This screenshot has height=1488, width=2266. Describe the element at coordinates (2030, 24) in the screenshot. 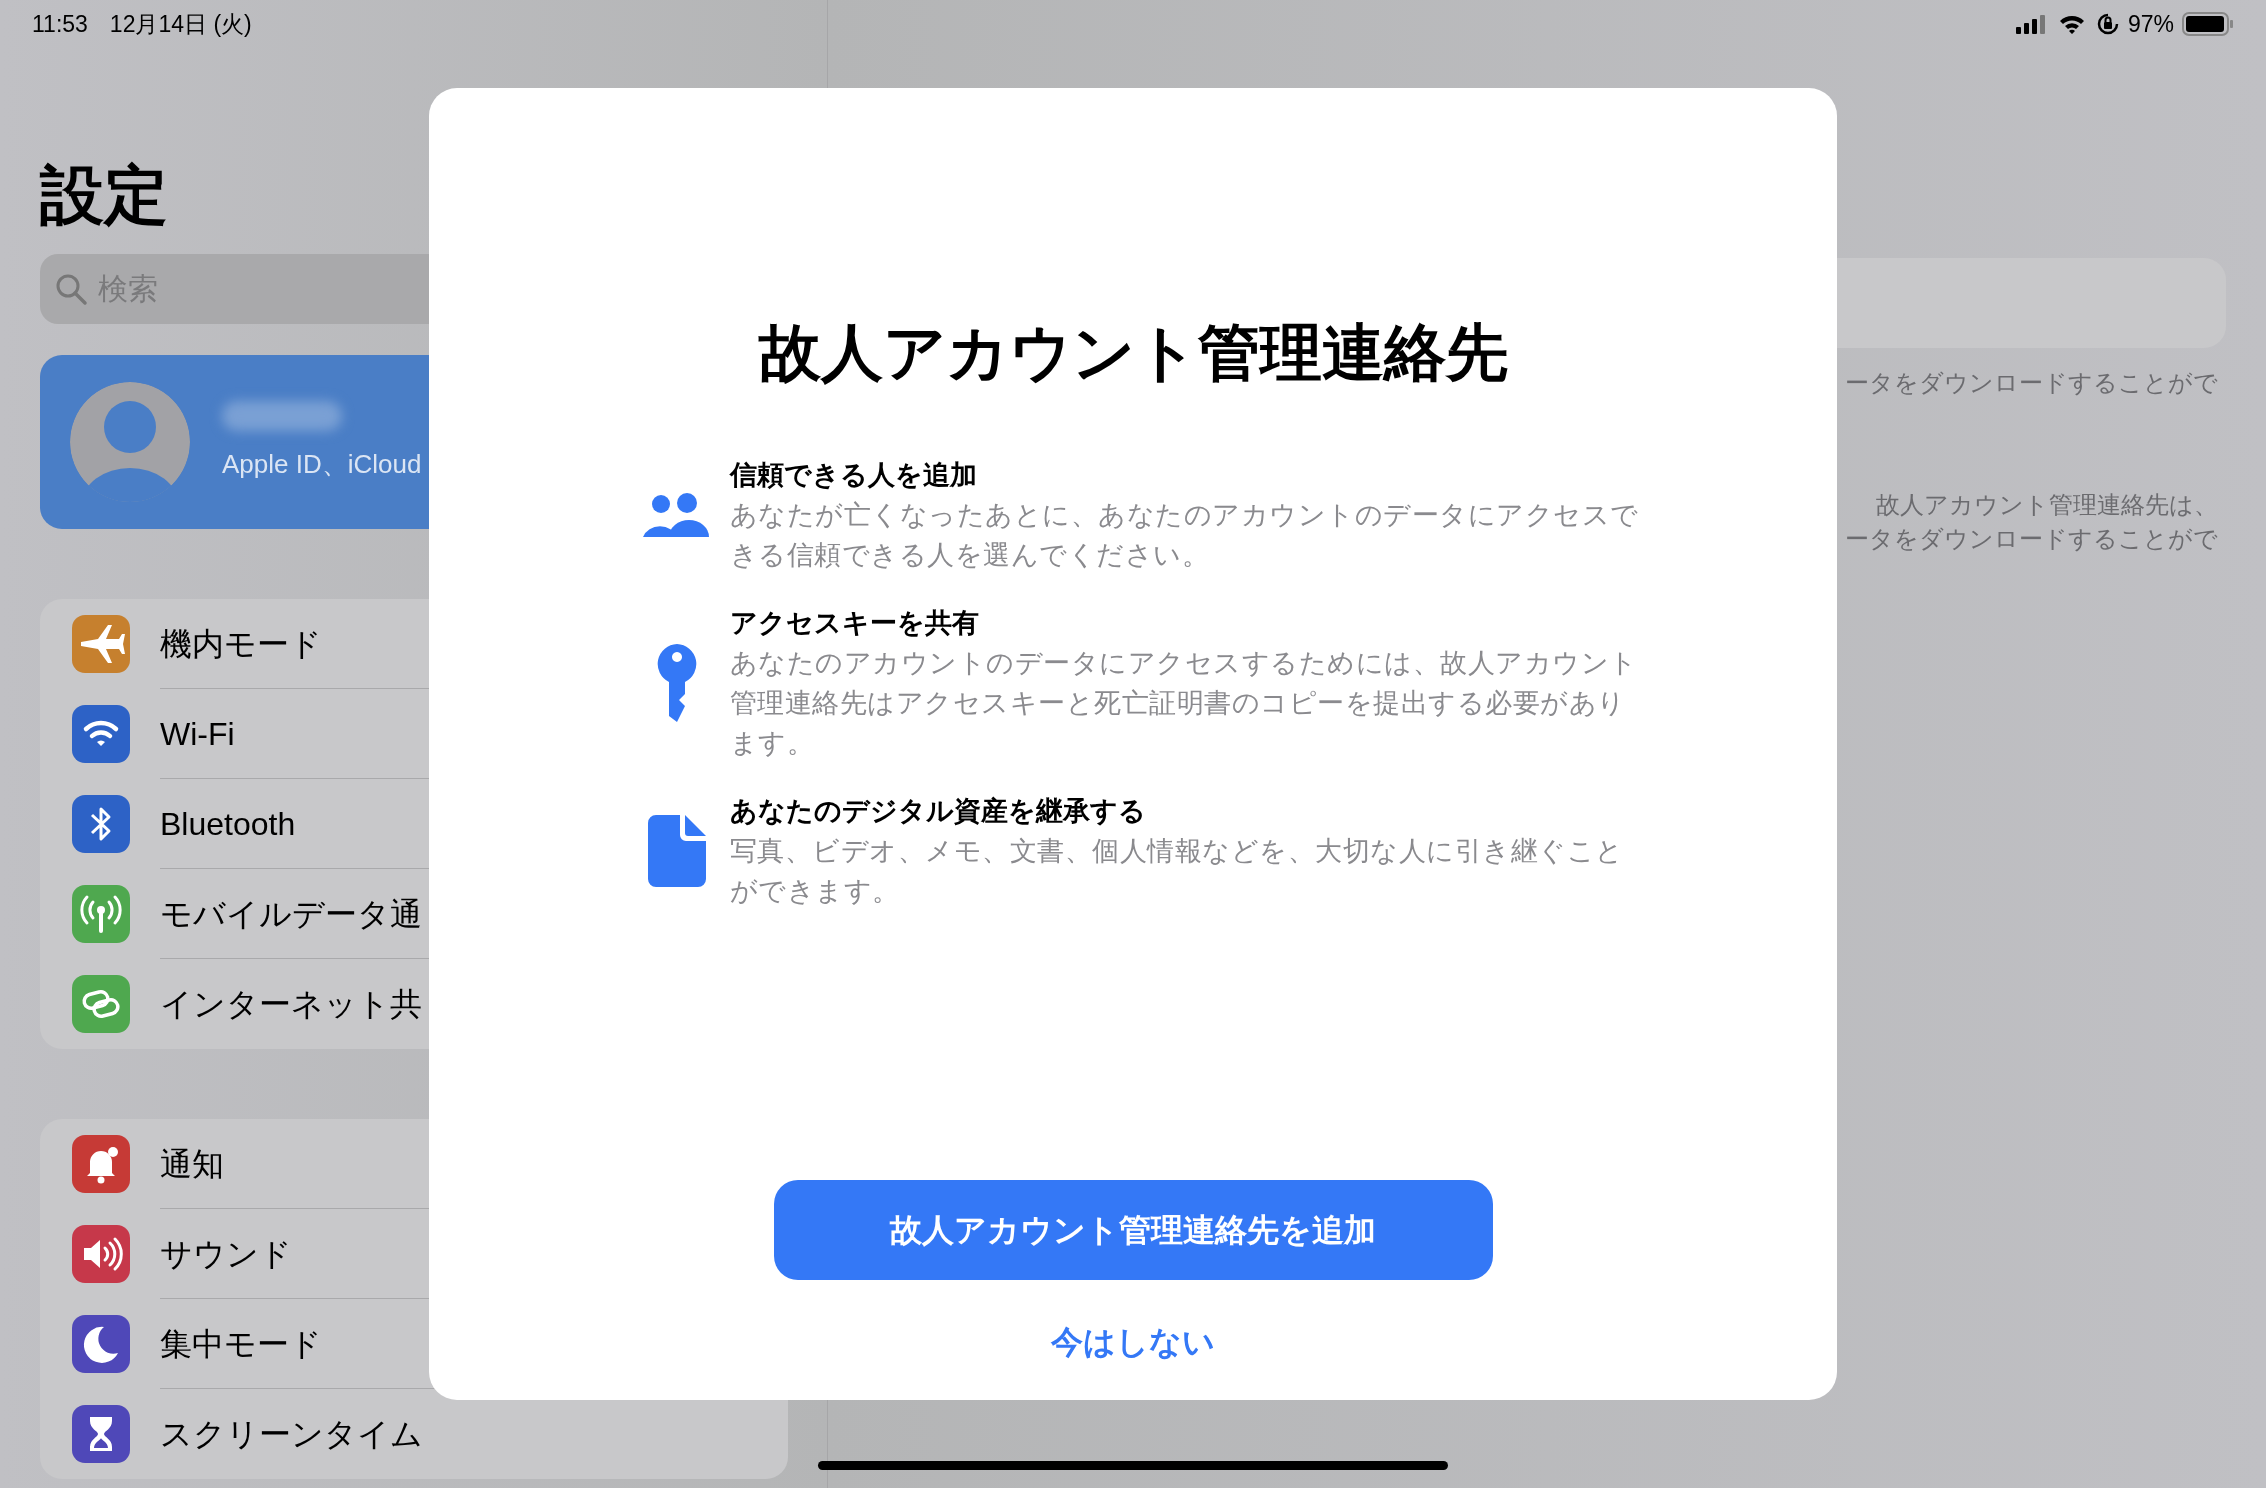

I see `cellular-signal-icon` at that location.